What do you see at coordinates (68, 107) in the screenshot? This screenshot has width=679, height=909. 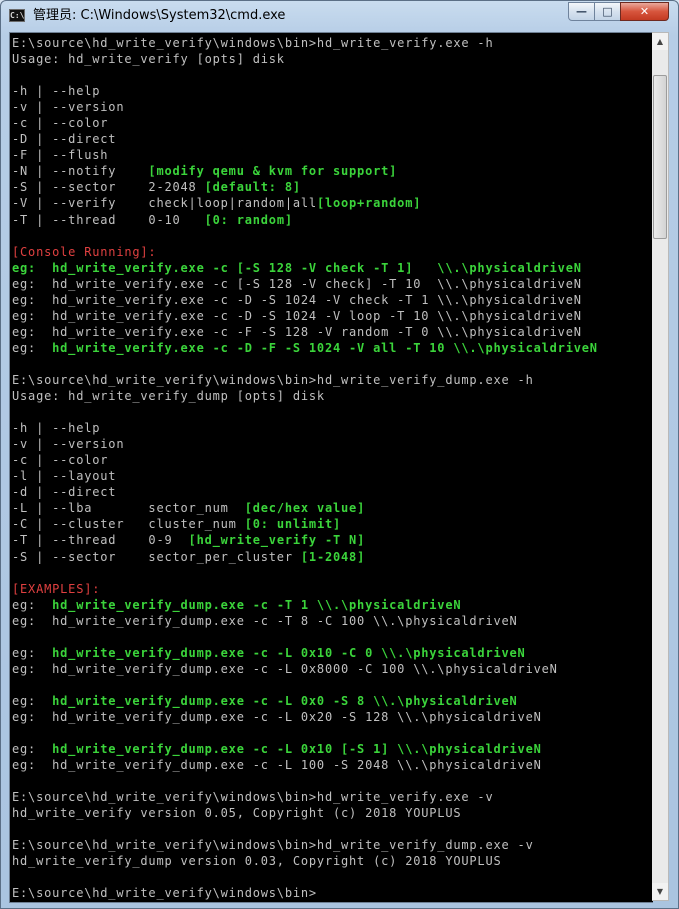 I see `console-text-segment: -v | --version` at bounding box center [68, 107].